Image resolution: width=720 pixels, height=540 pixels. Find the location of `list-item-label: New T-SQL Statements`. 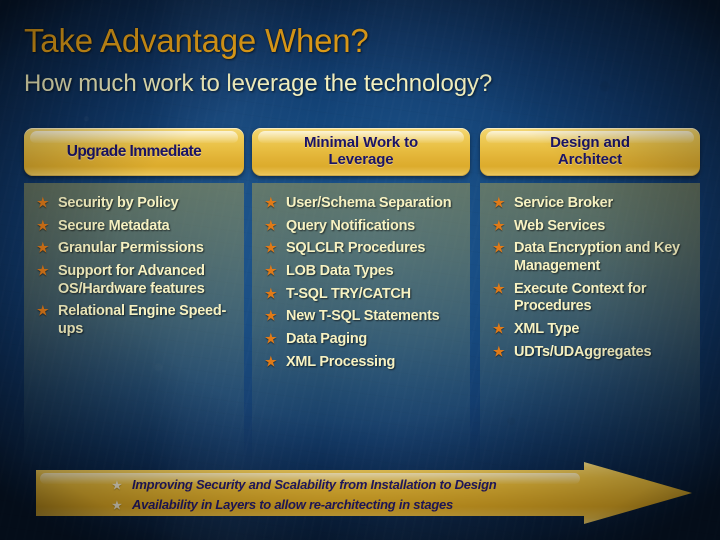

list-item-label: New T-SQL Statements is located at coordinates (363, 316).